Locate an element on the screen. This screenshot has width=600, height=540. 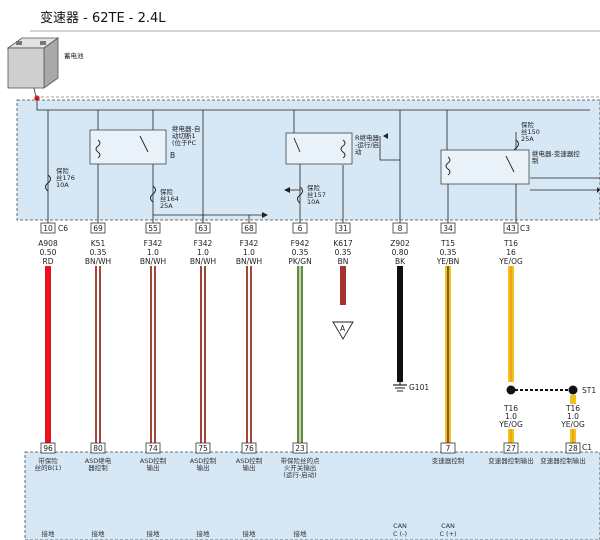
relay-tag: B is located at coordinates (172, 155).